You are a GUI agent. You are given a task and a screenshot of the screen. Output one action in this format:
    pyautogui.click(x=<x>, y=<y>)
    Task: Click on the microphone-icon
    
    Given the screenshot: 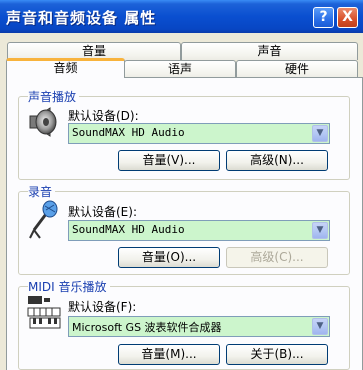 What is the action you would take?
    pyautogui.click(x=43, y=219)
    